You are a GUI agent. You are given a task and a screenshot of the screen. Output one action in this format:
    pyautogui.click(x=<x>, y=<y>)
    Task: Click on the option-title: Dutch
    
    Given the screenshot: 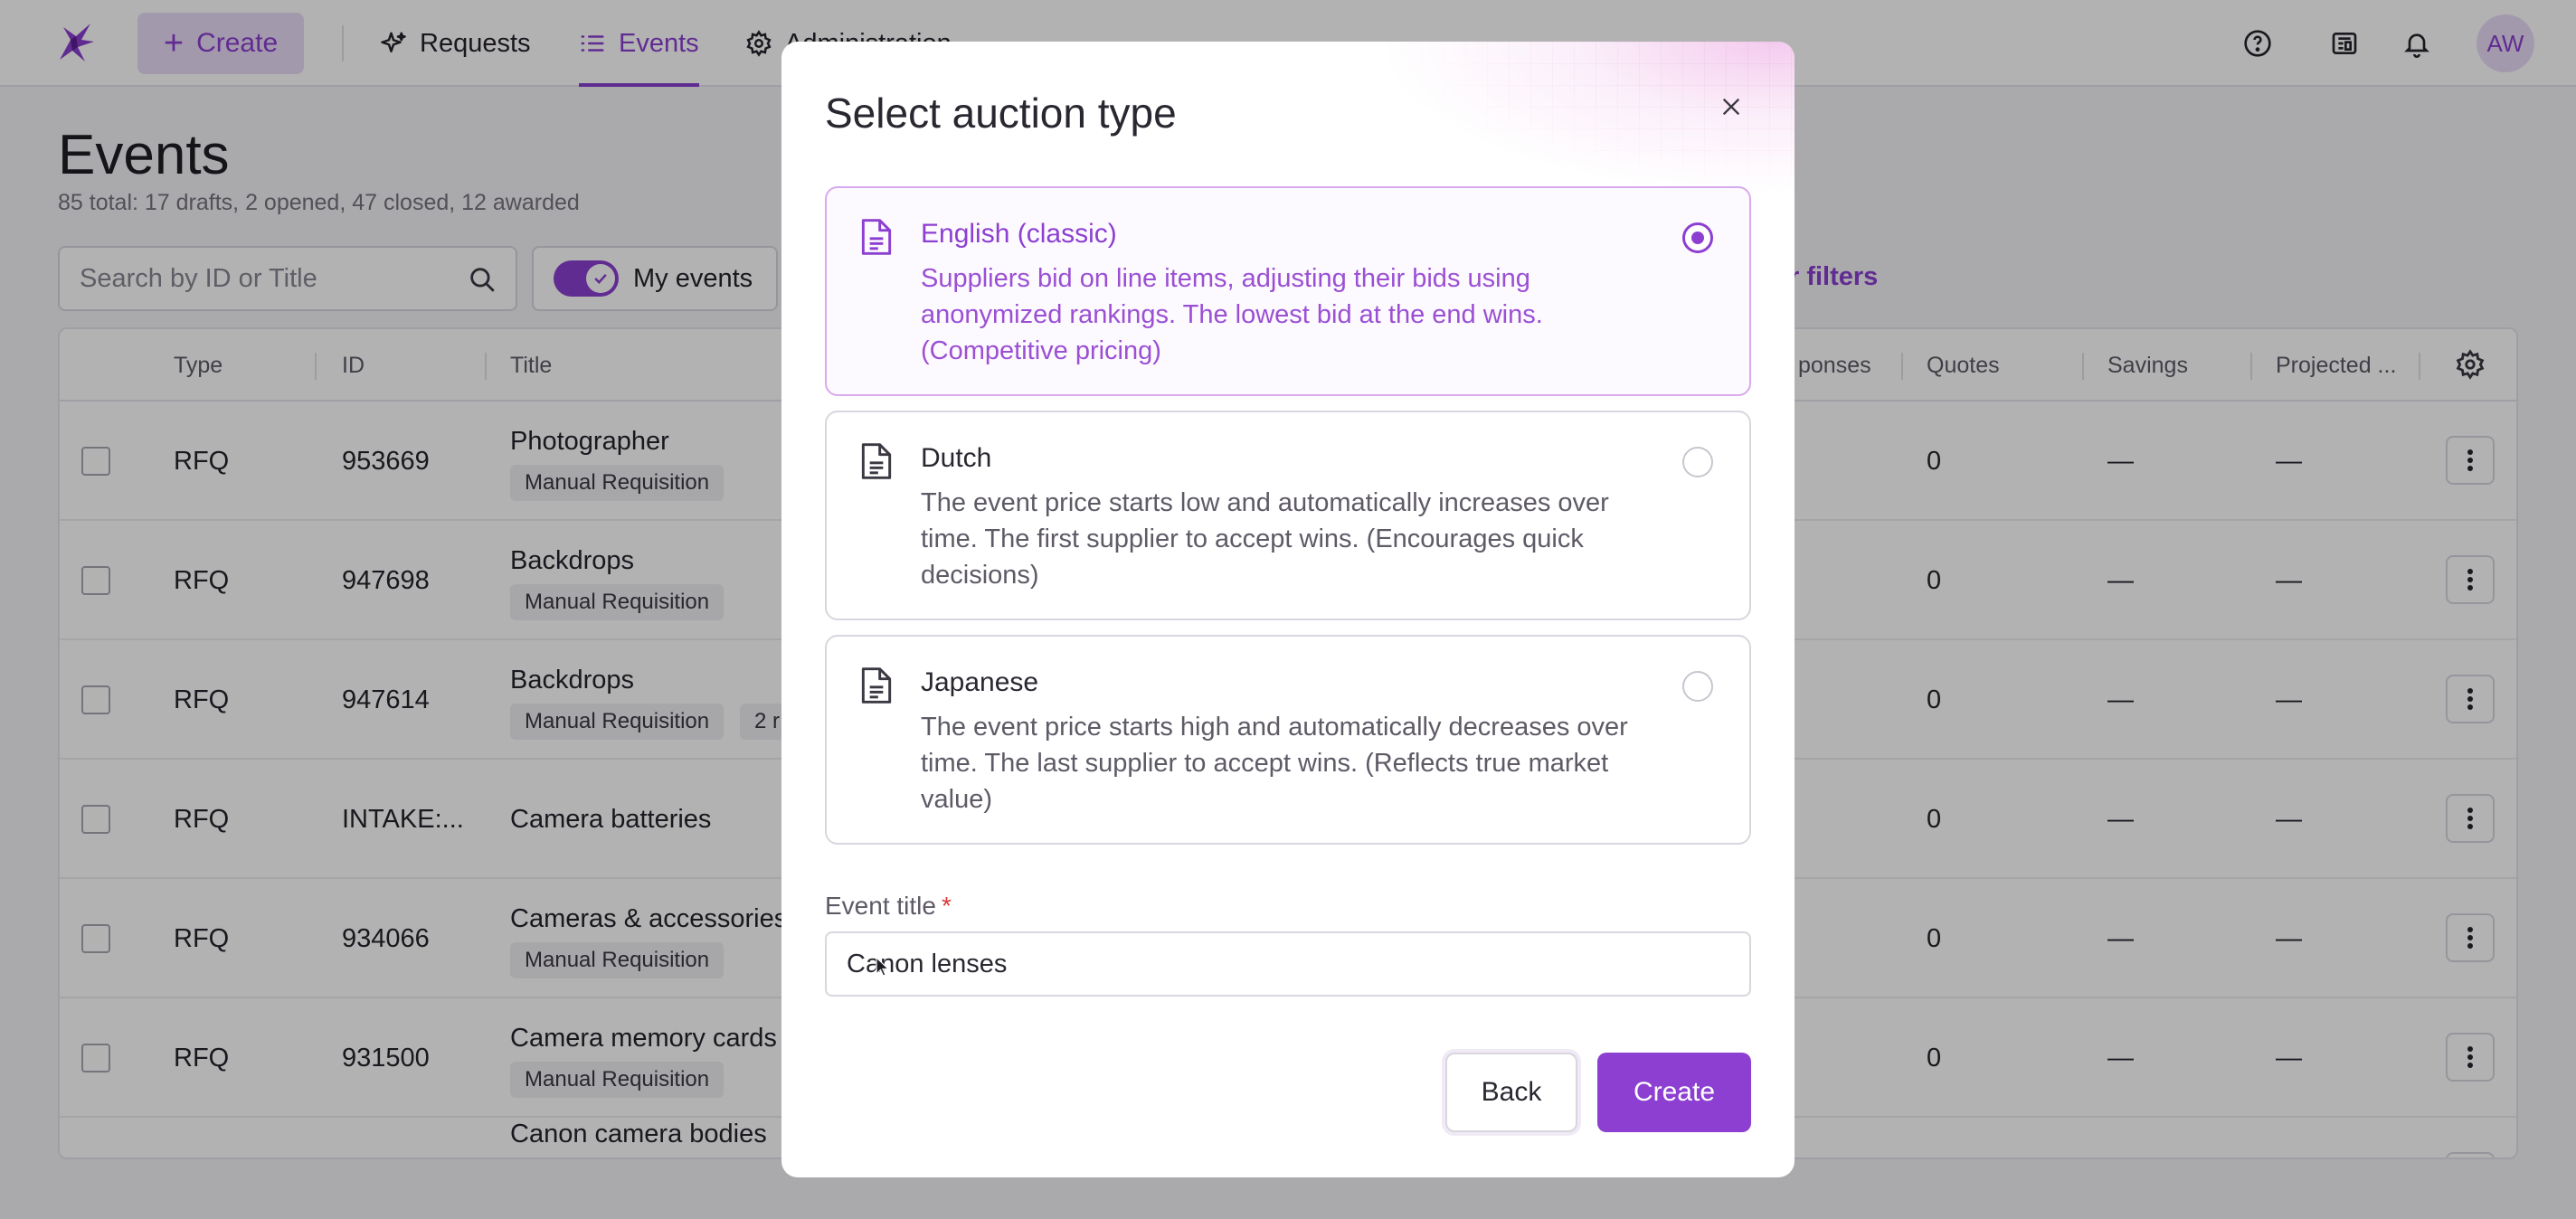 What is the action you would take?
    pyautogui.click(x=957, y=458)
    